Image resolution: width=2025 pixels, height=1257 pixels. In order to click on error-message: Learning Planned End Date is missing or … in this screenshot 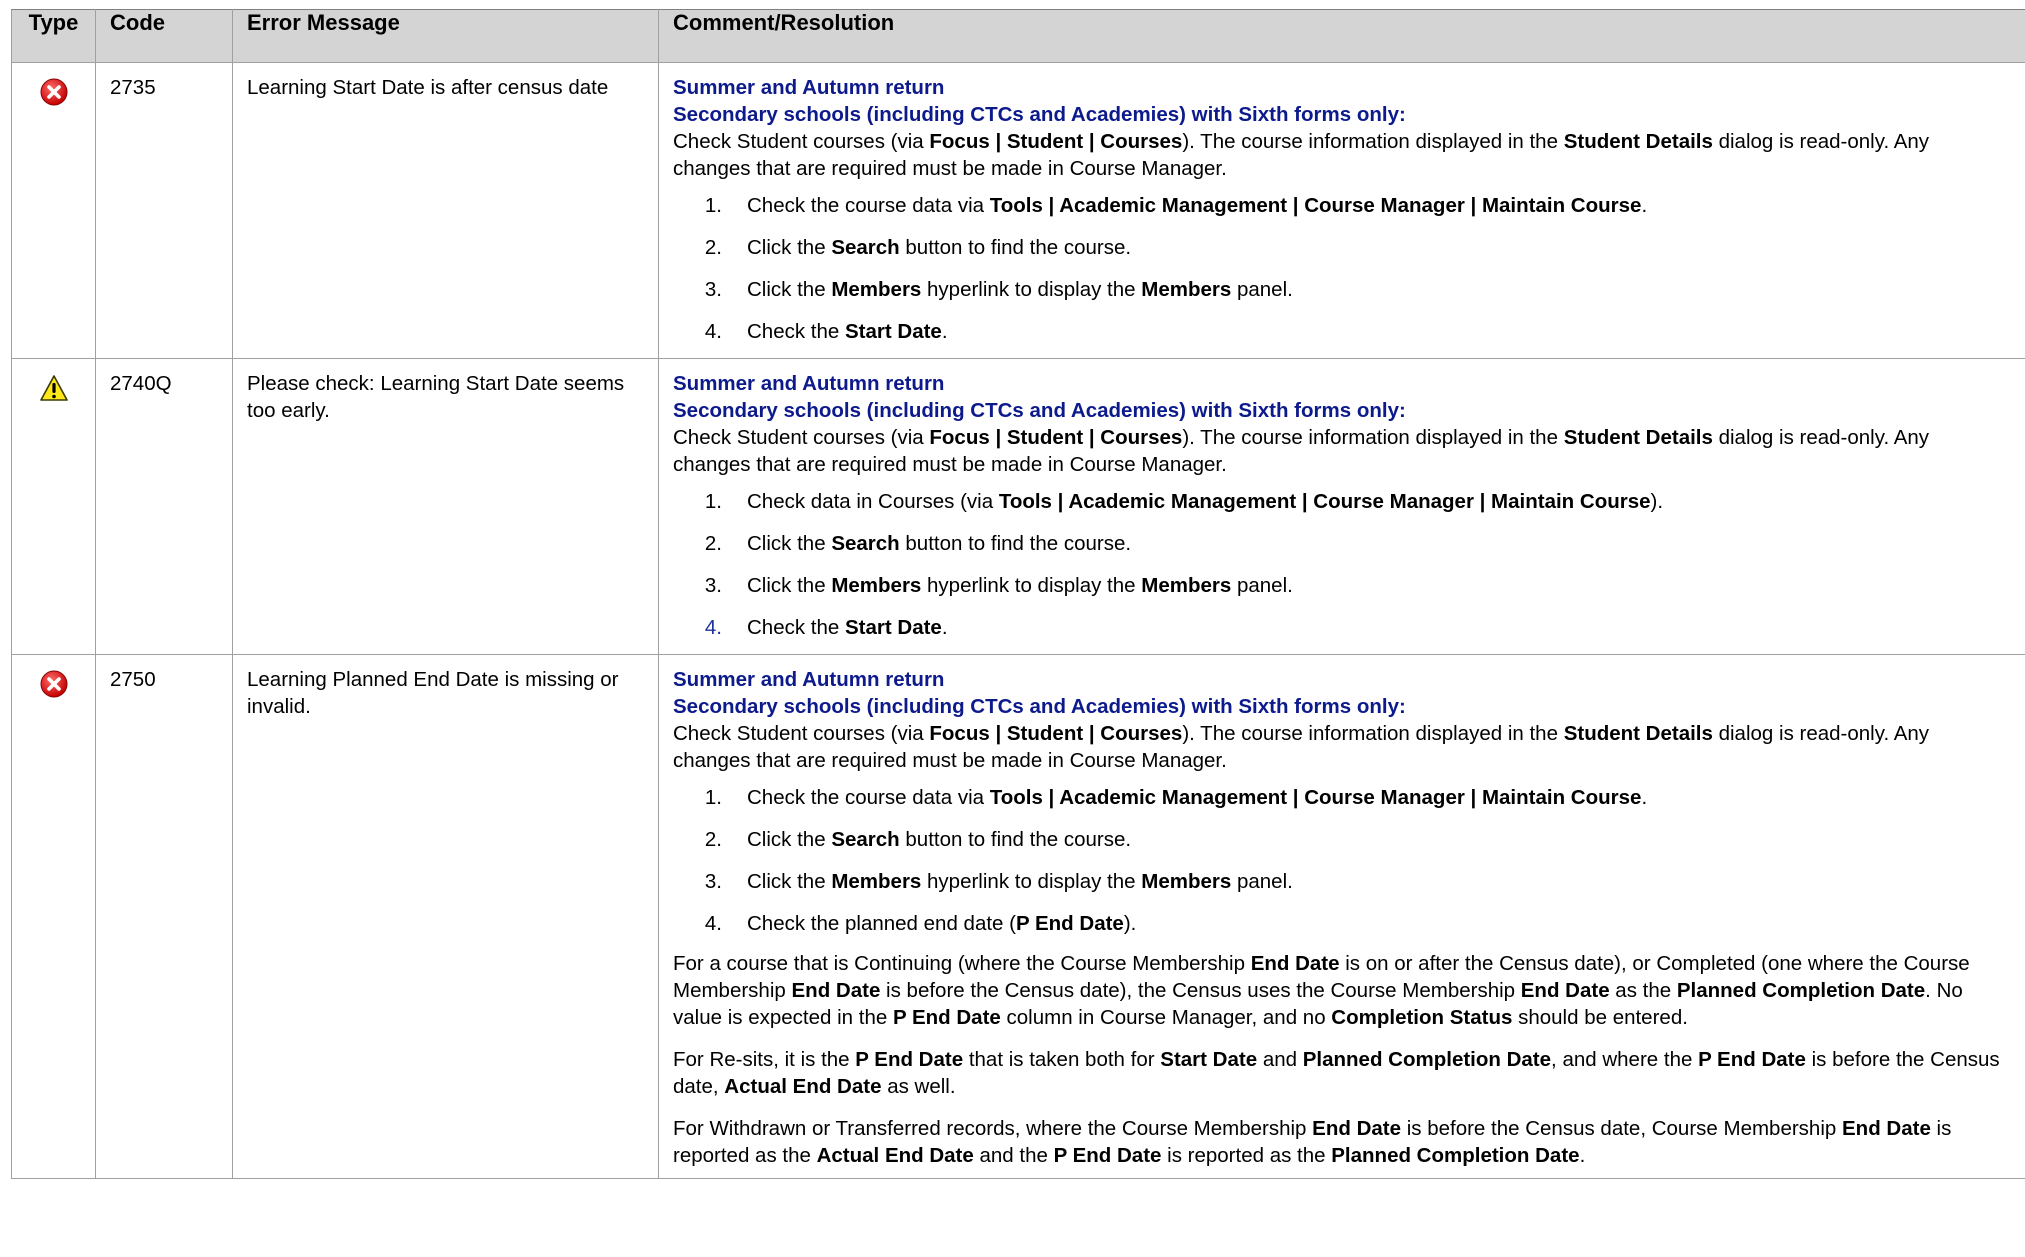, I will do `click(433, 693)`.